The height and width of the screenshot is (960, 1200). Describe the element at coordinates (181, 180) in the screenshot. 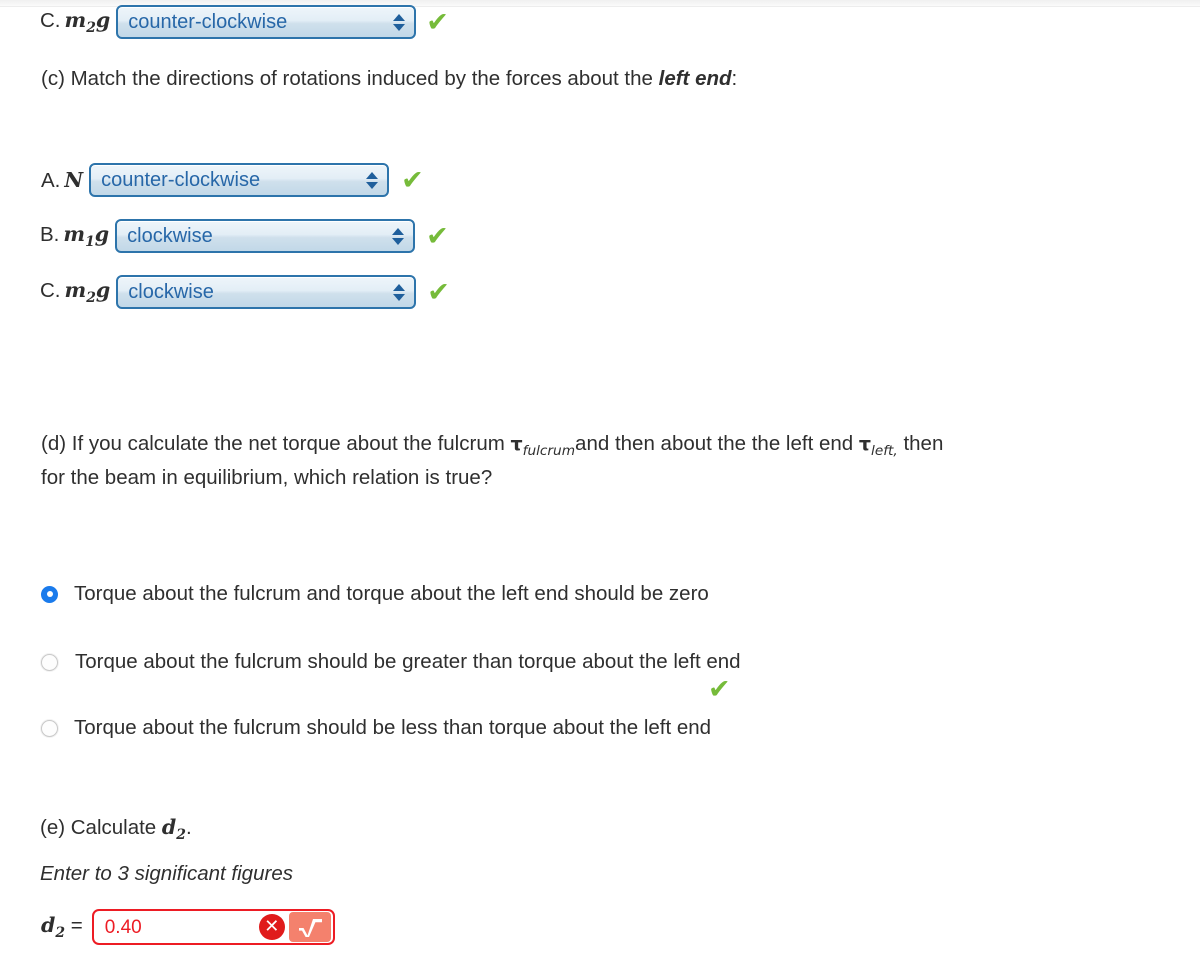

I see `direction-select-c-a-value: counter-clockwise` at that location.